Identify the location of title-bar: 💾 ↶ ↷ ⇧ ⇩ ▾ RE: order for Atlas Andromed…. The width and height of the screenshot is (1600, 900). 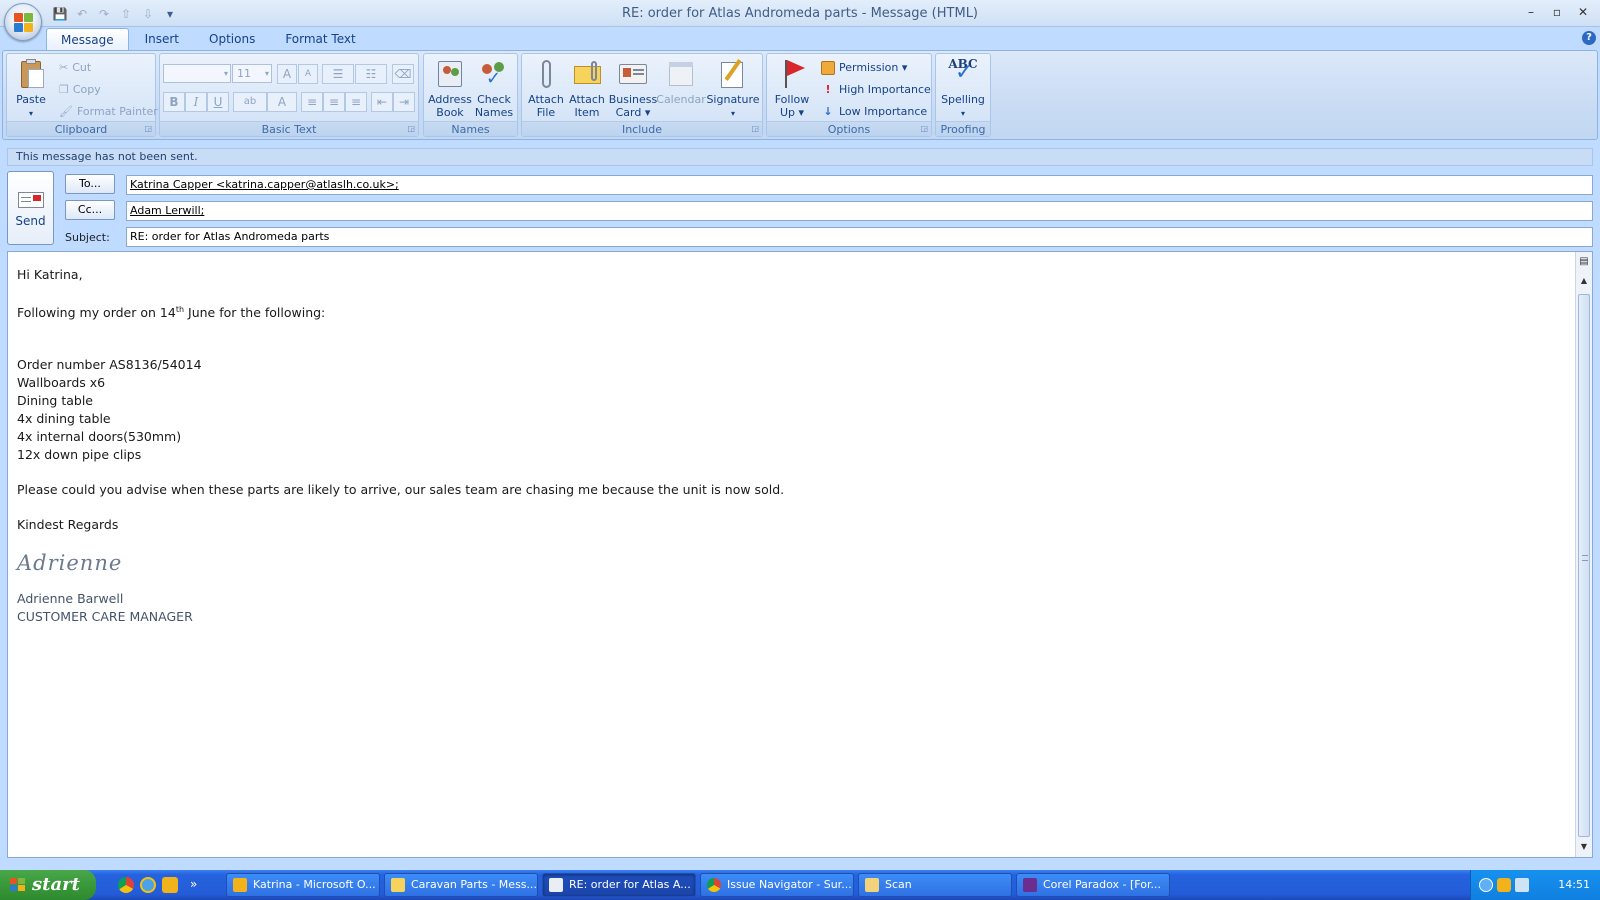
(800, 13).